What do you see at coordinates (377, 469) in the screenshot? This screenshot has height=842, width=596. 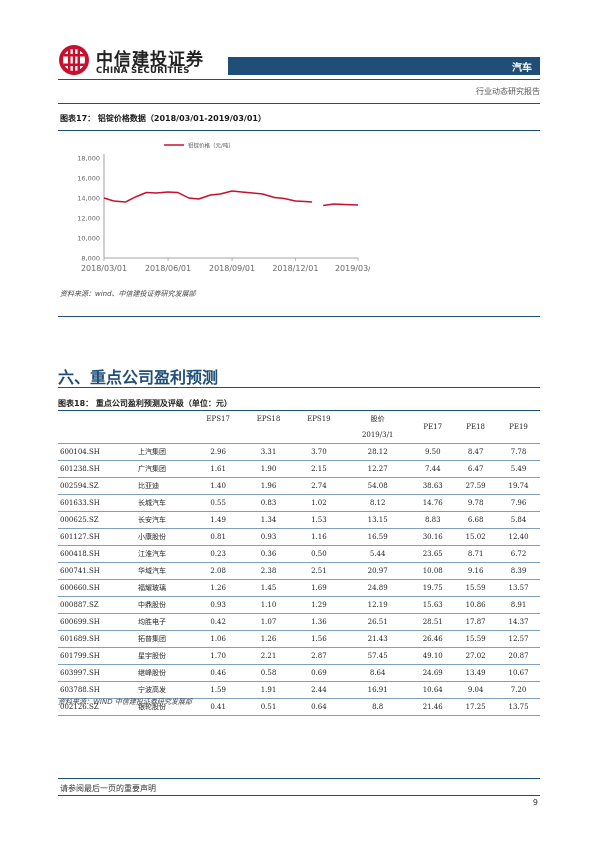 I see `price-value: 12.27` at bounding box center [377, 469].